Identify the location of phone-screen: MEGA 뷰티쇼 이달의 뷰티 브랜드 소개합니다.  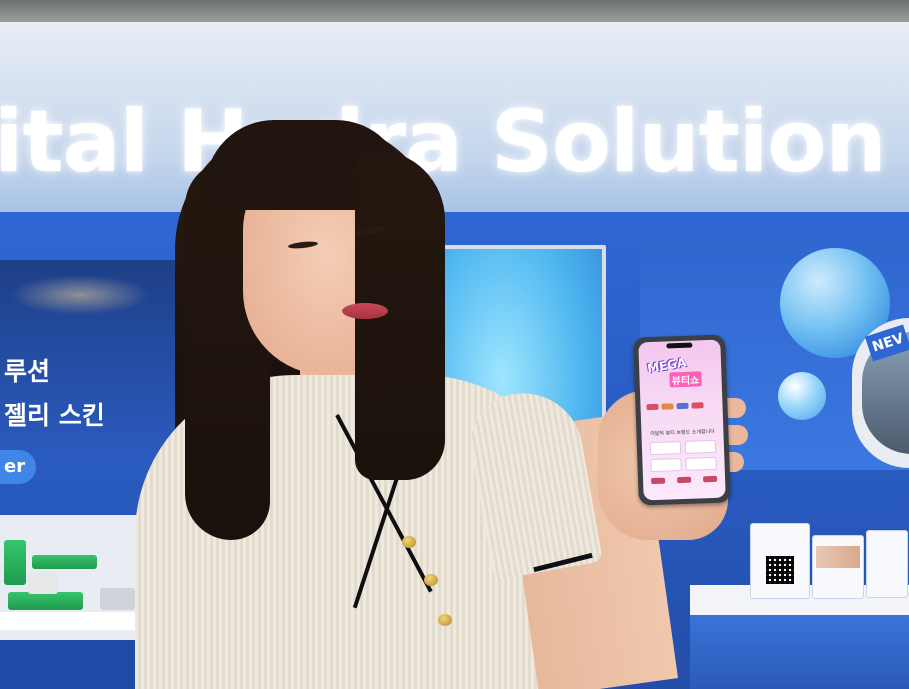
(682, 420).